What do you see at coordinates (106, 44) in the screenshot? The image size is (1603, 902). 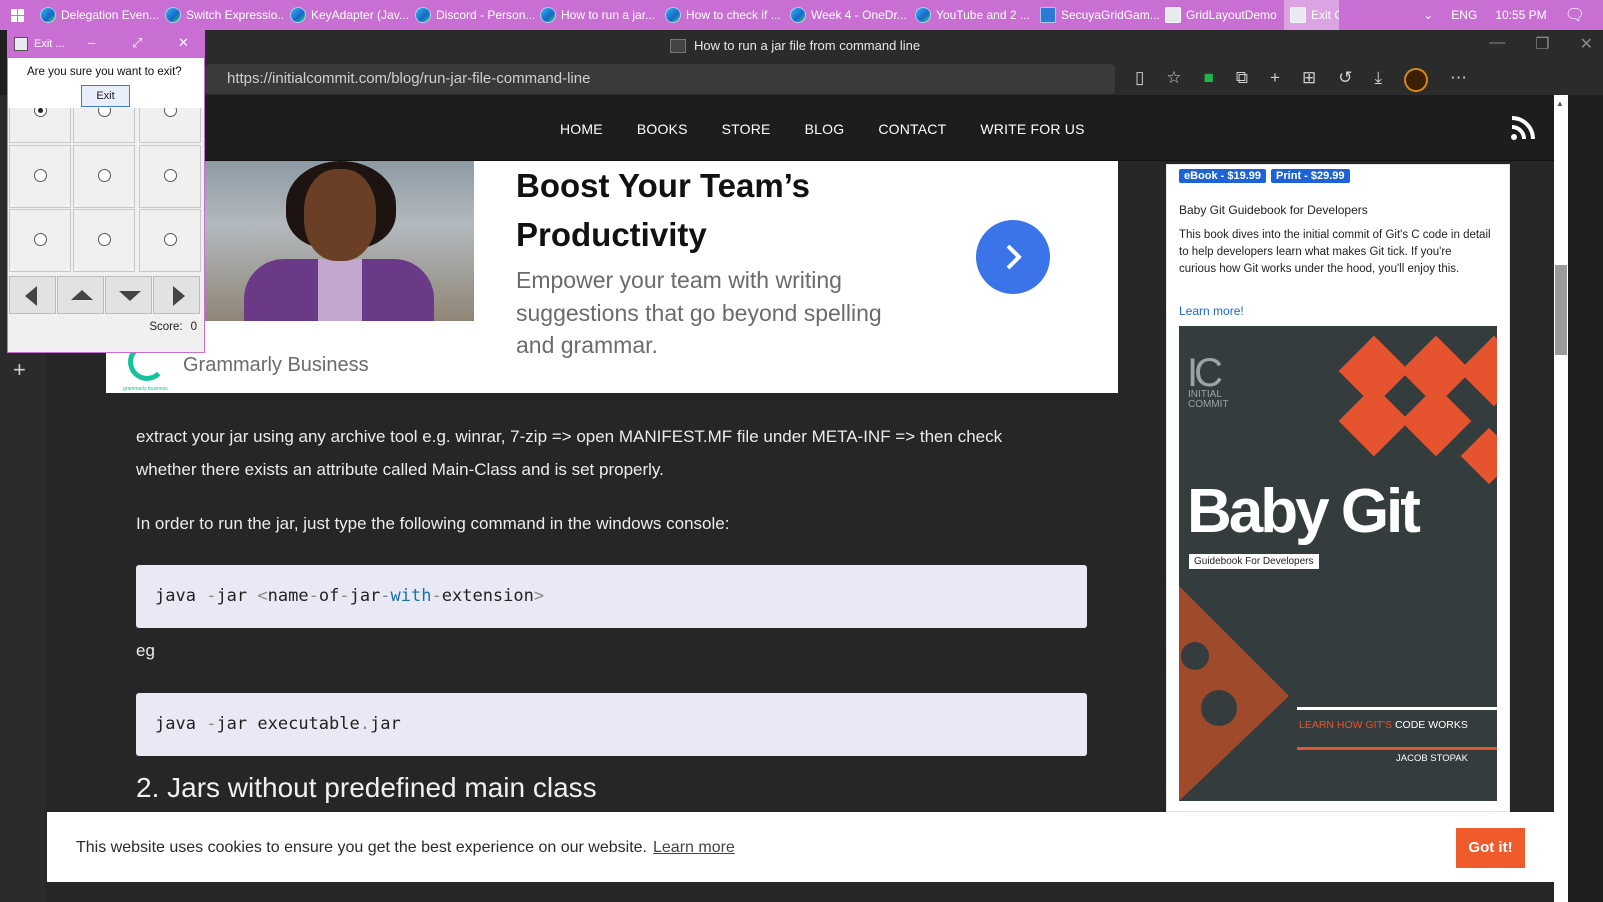 I see `game-titlebar: Exit ... – ⤢ ✕` at bounding box center [106, 44].